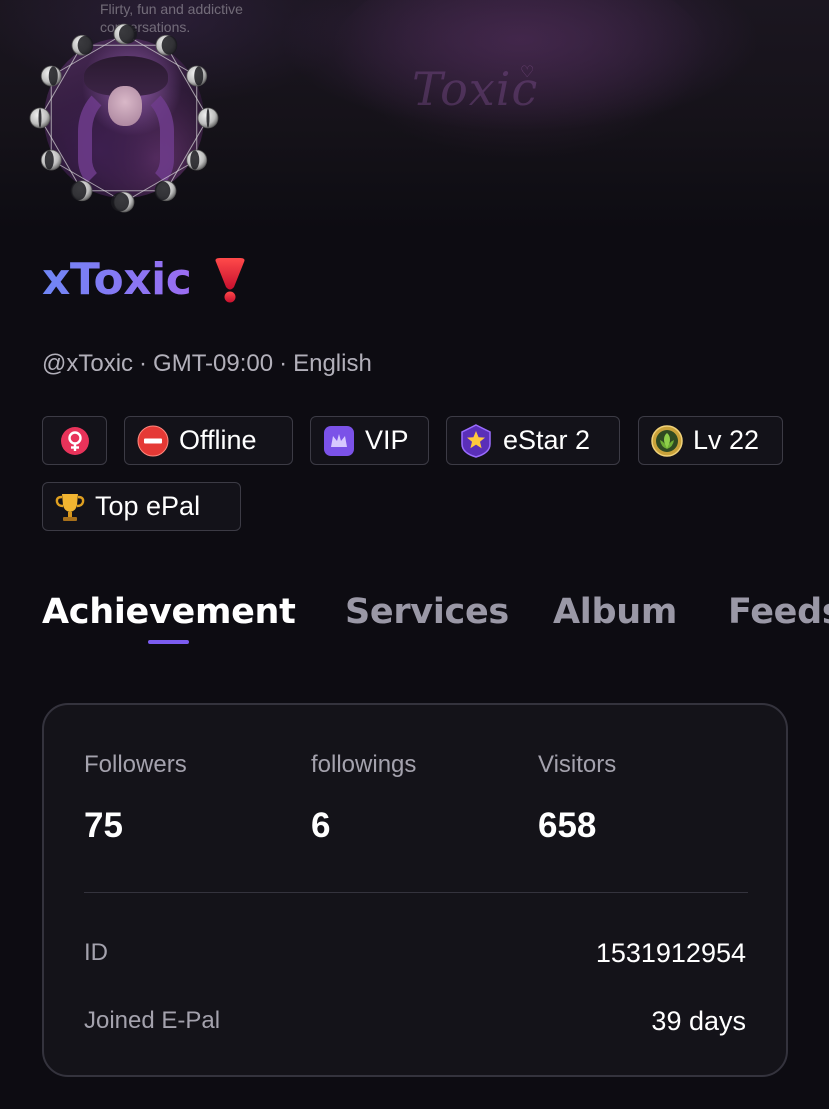  What do you see at coordinates (364, 764) in the screenshot?
I see `followings-label: followings` at bounding box center [364, 764].